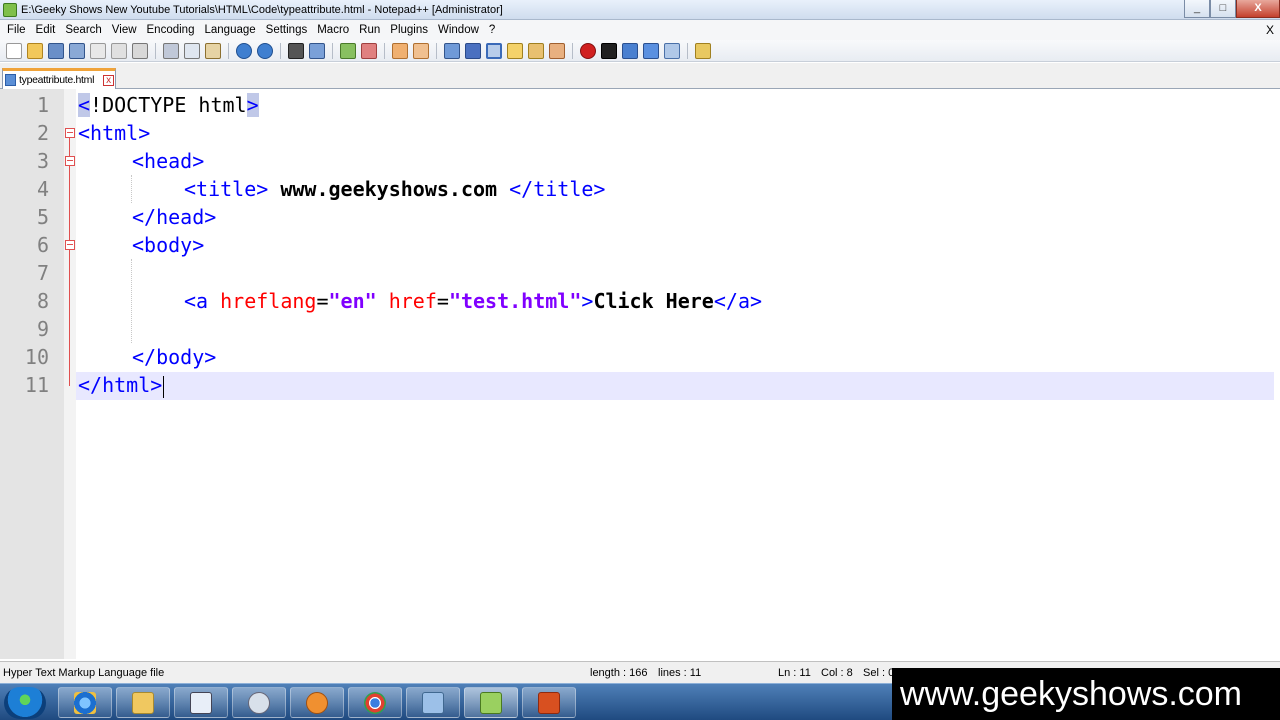 The image size is (1280, 720). I want to click on powerpoint-icon, so click(549, 702).